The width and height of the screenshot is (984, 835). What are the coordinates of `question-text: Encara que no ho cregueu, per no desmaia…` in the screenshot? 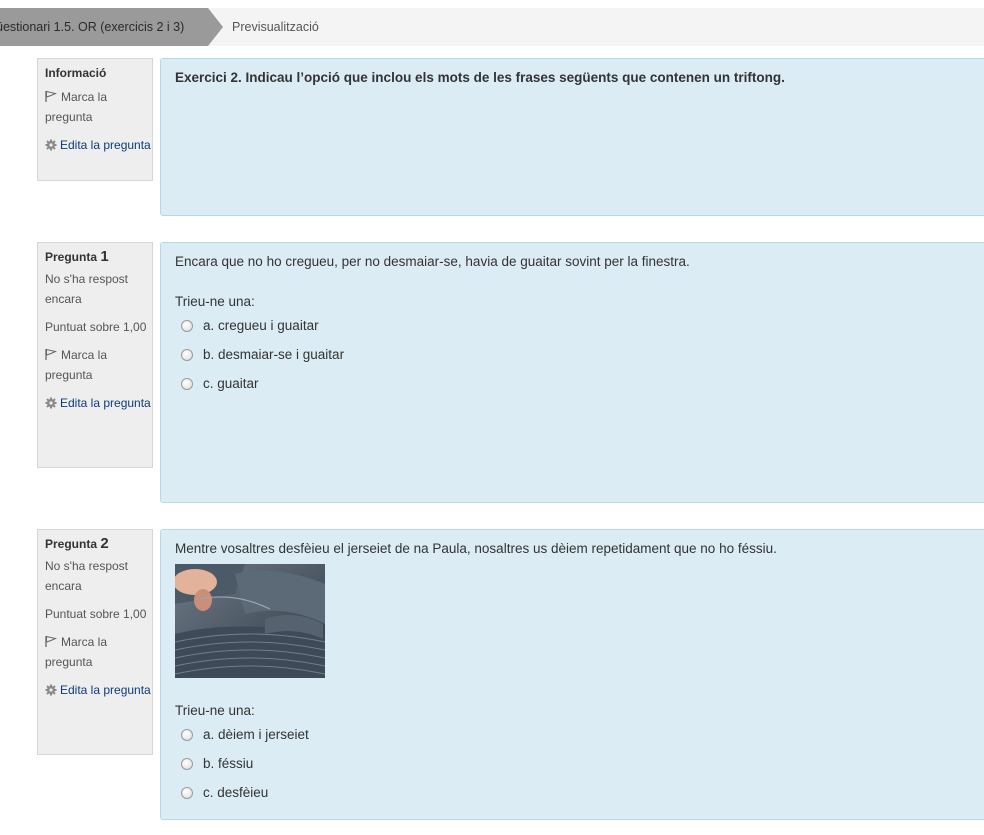 It's located at (432, 261).